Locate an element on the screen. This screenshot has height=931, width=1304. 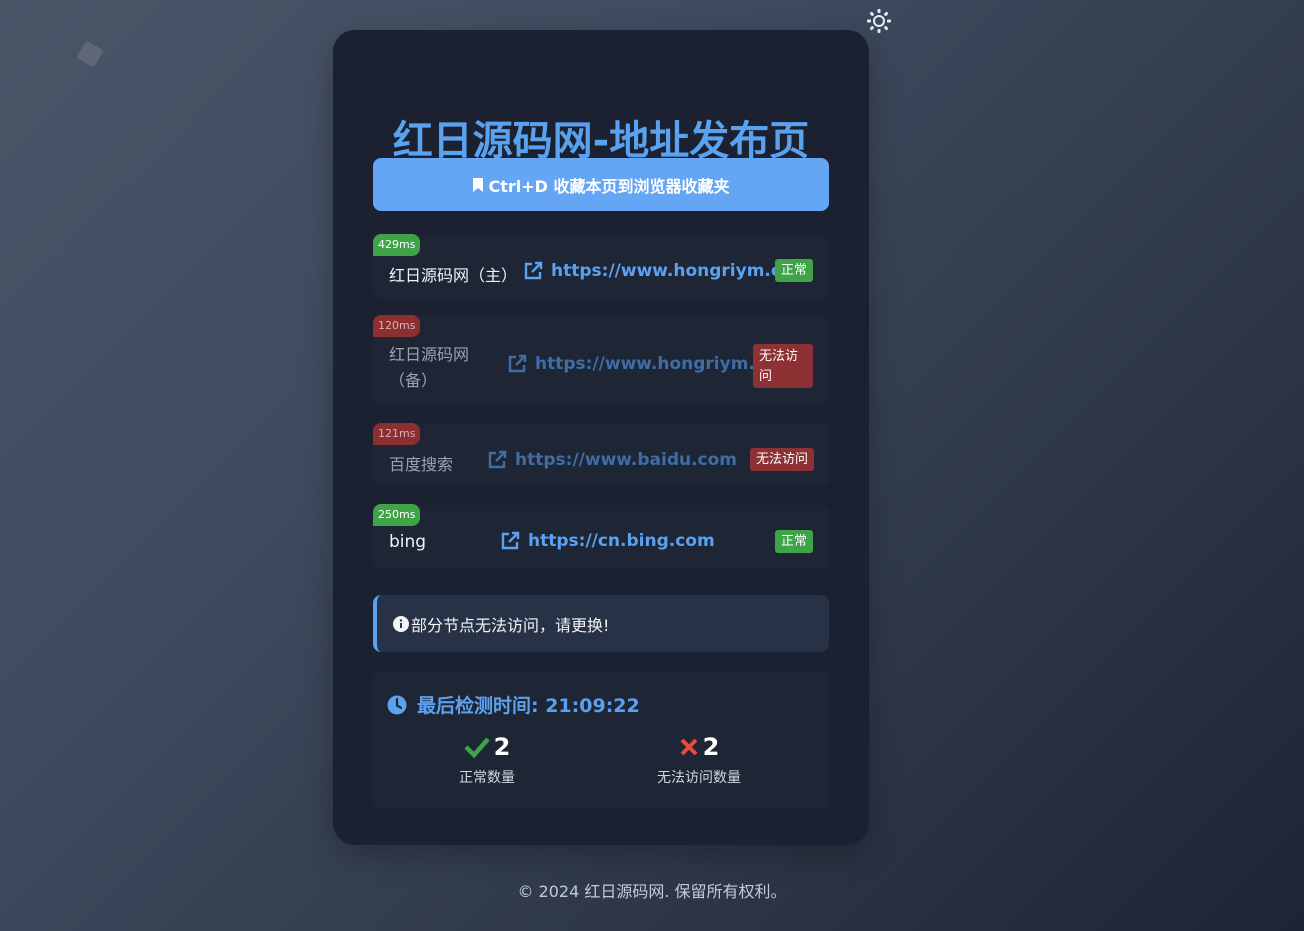
ok-count: 2 is located at coordinates (502, 747).